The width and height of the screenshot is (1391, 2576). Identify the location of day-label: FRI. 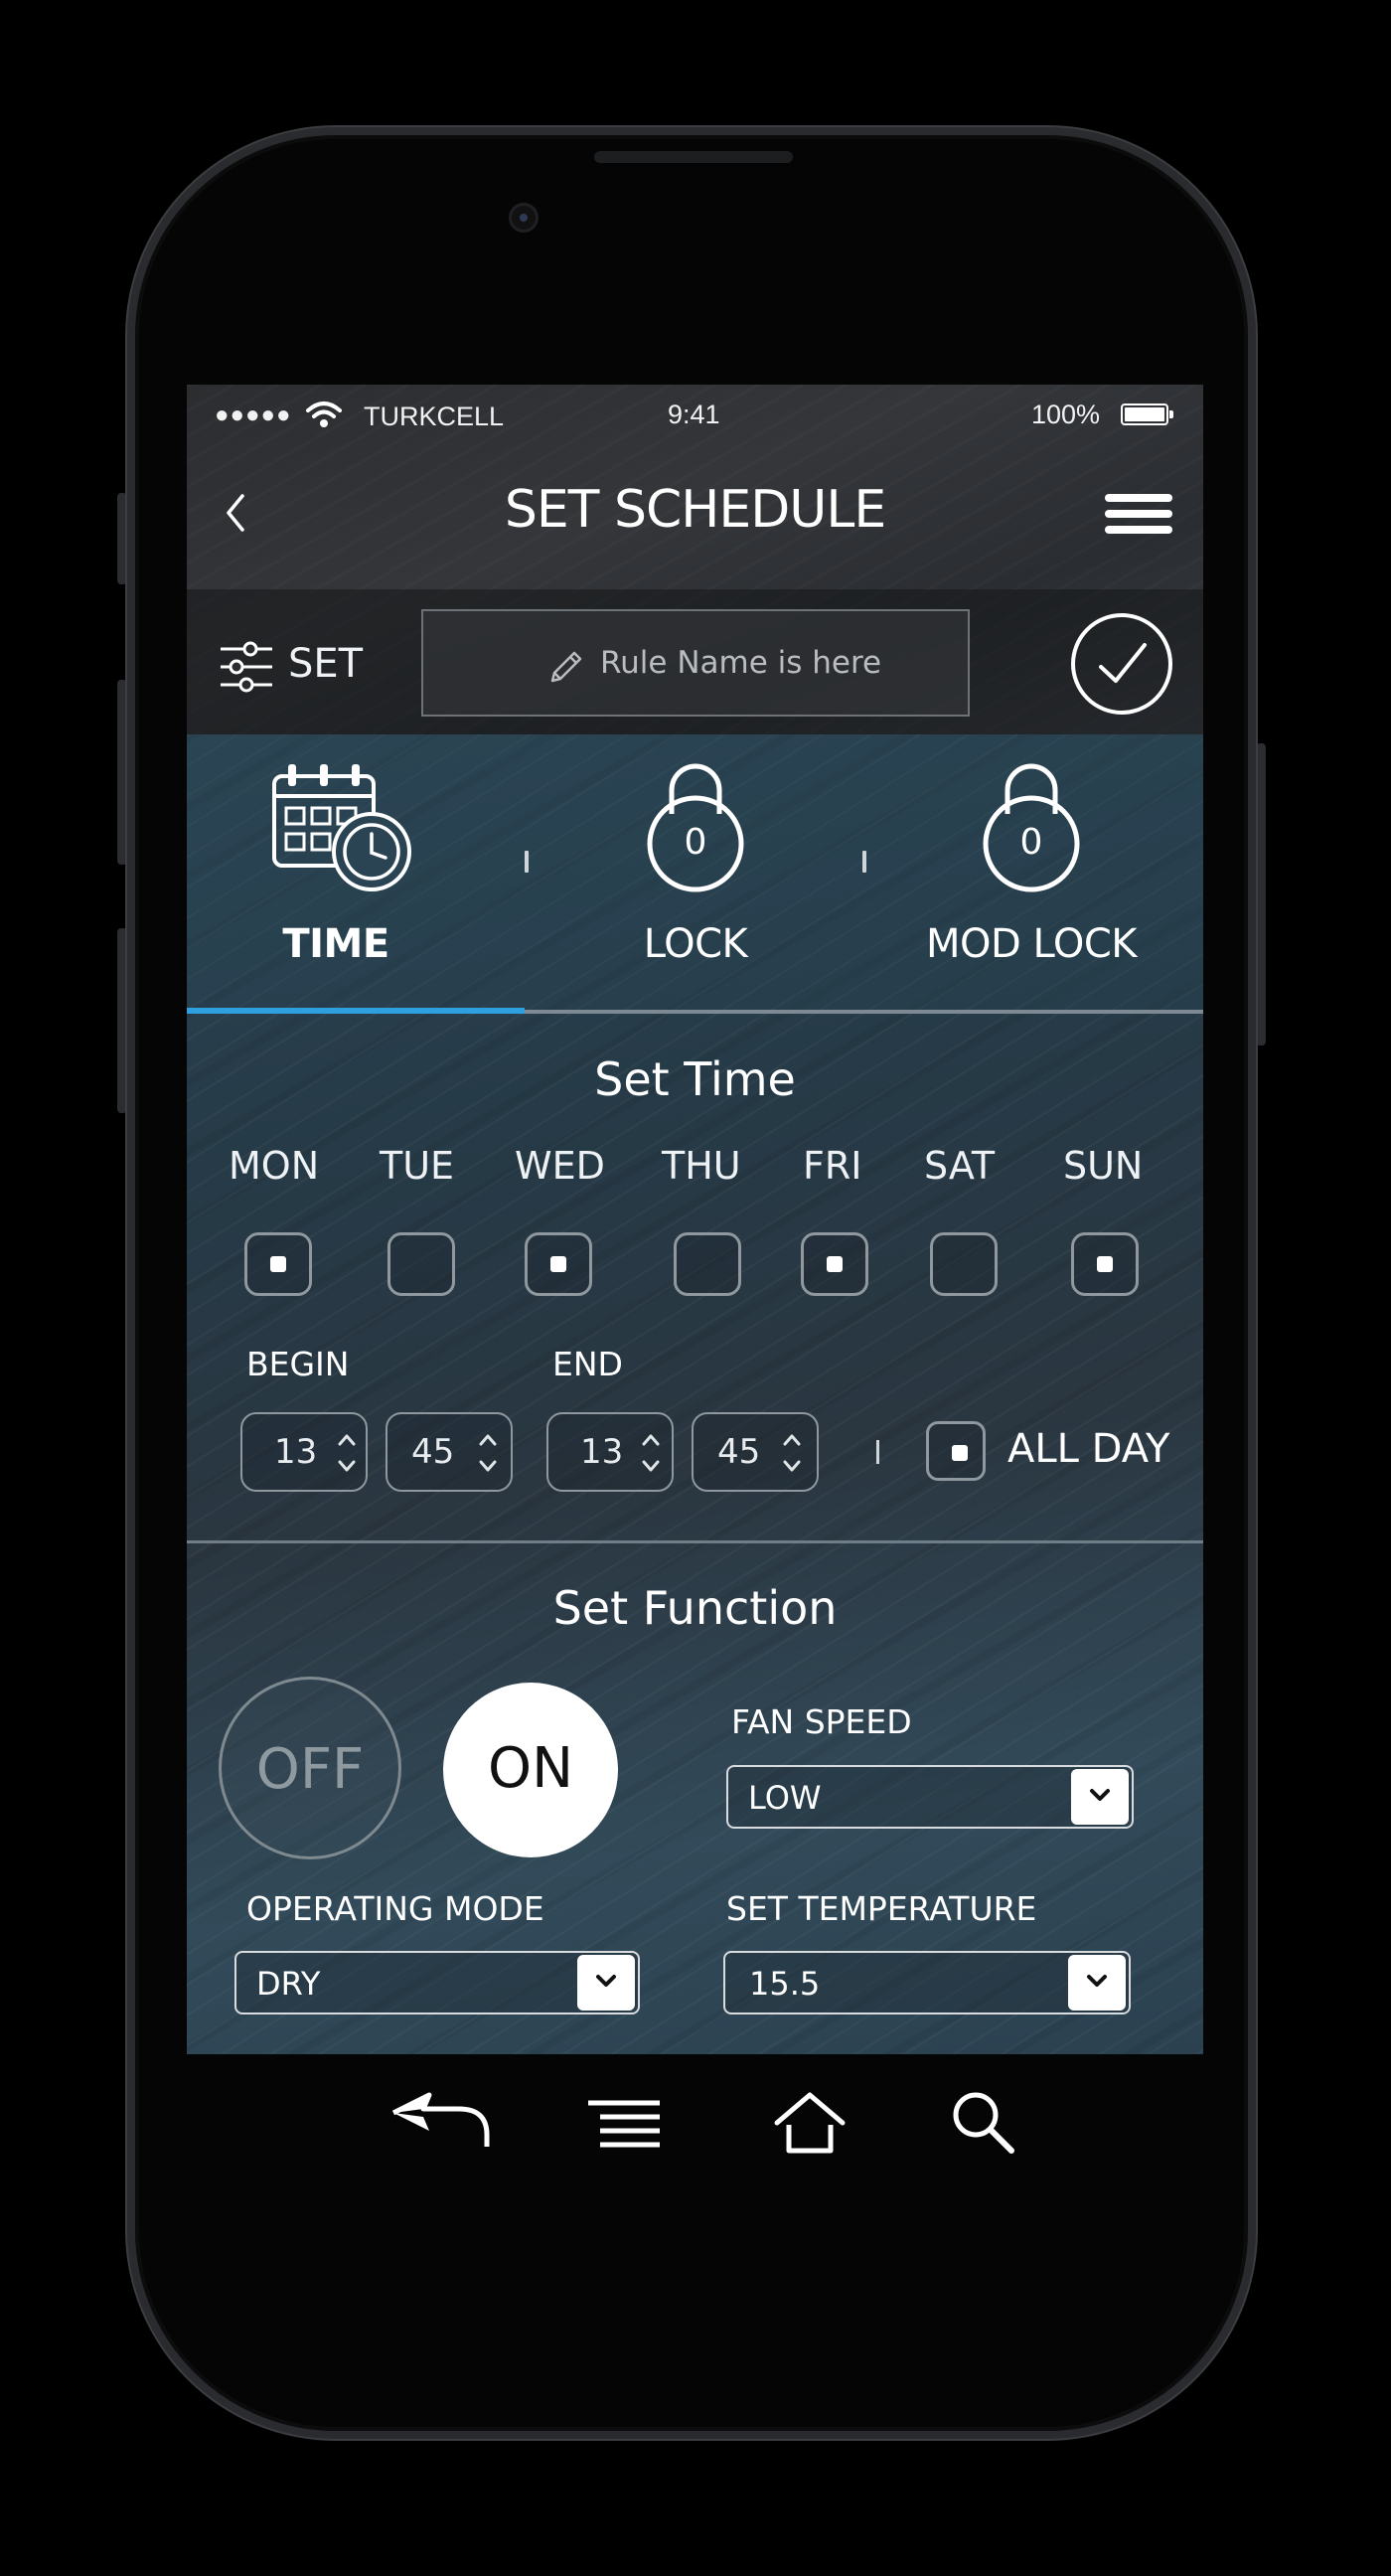
(832, 1166).